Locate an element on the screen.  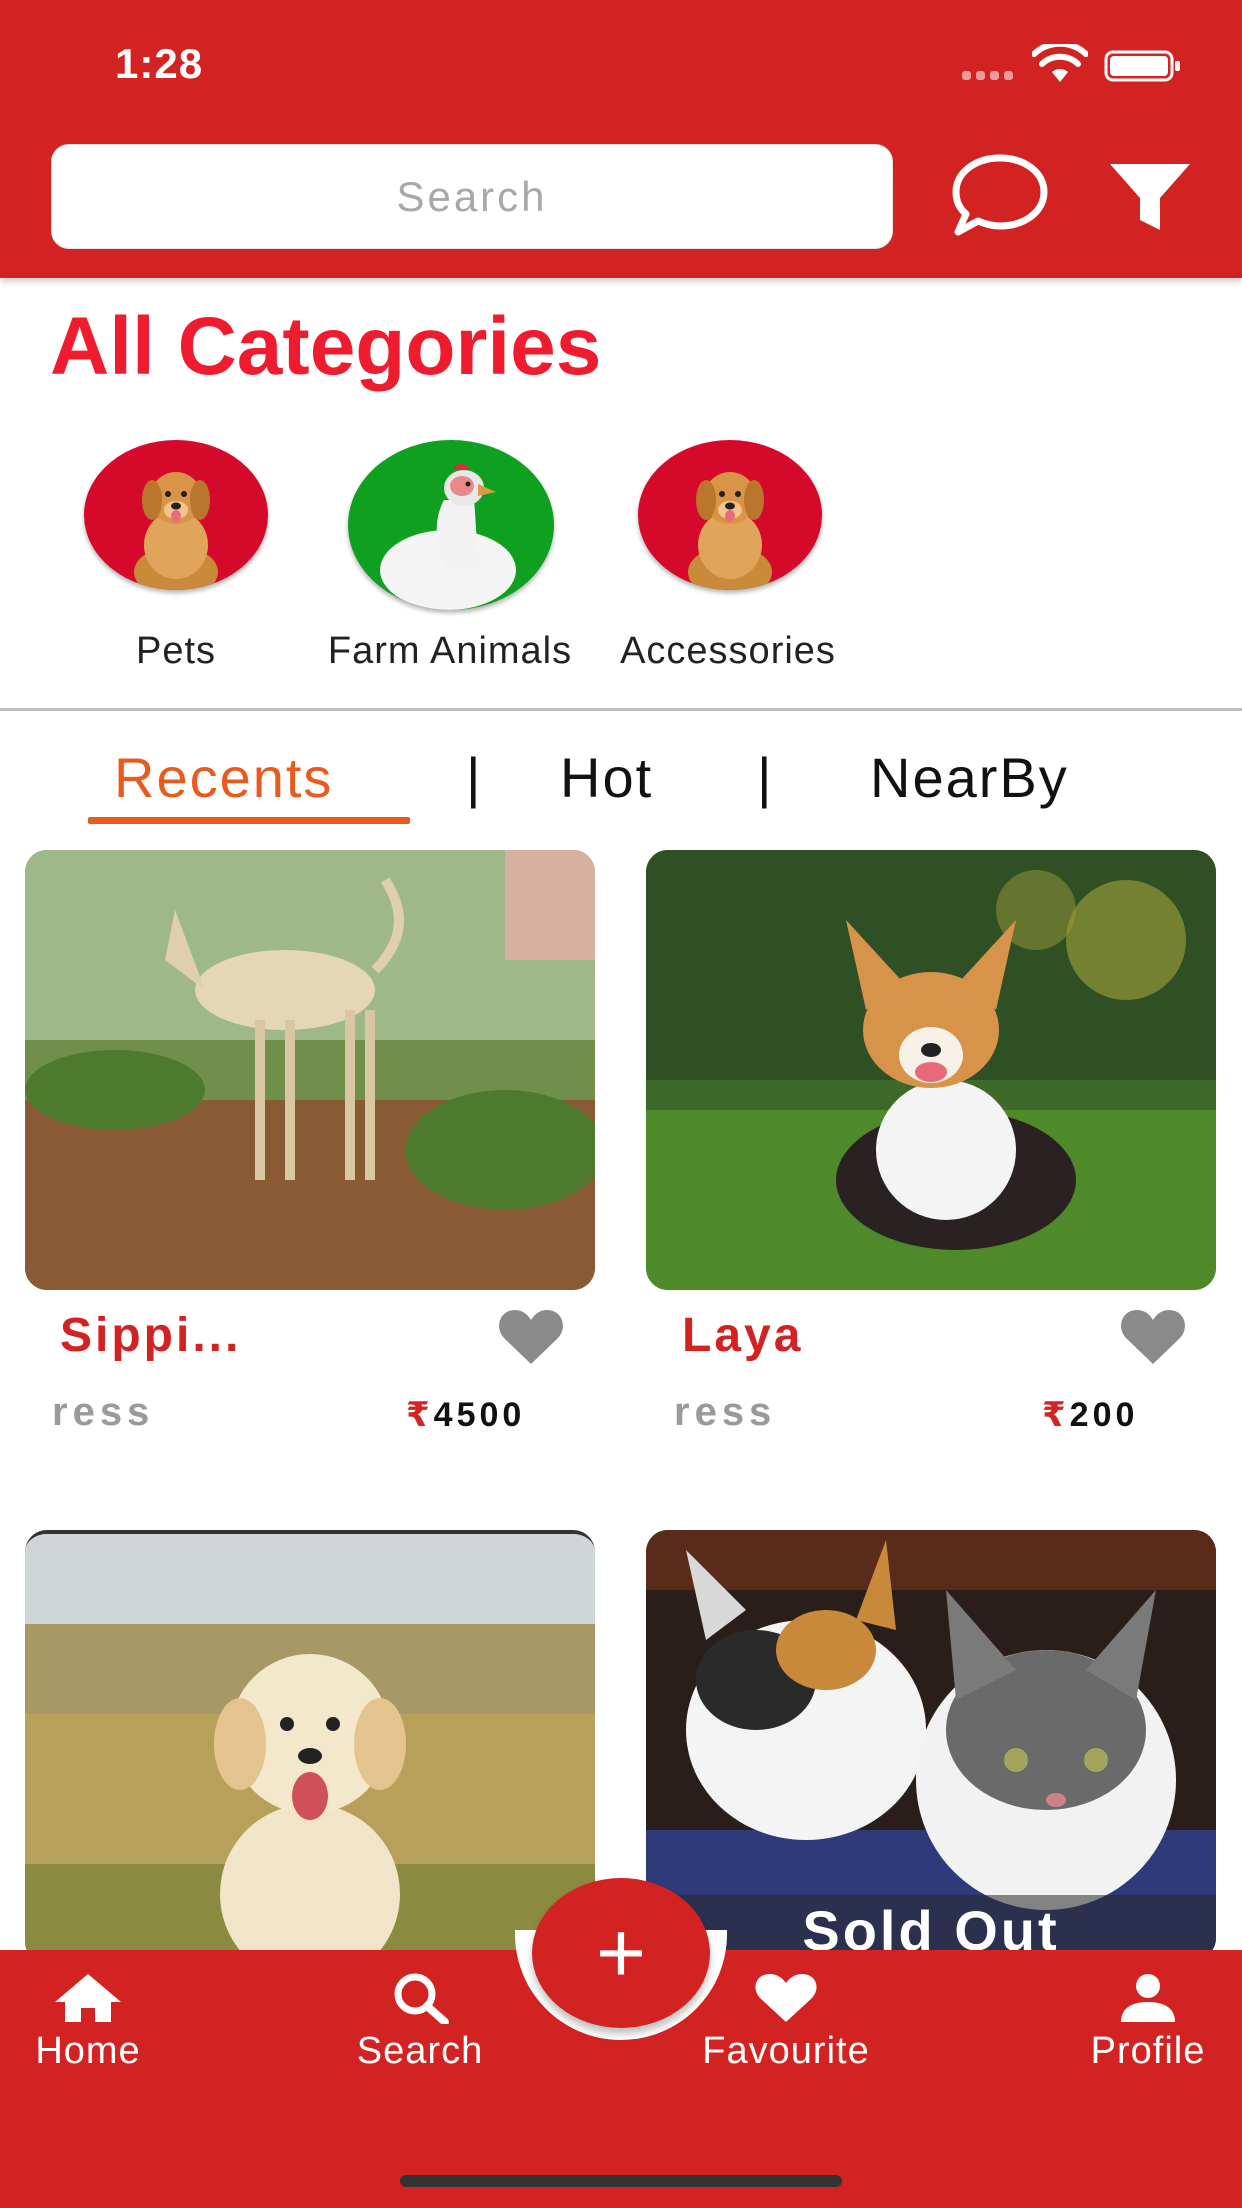
nav-profile: Profile is located at coordinates (1145, 2027).